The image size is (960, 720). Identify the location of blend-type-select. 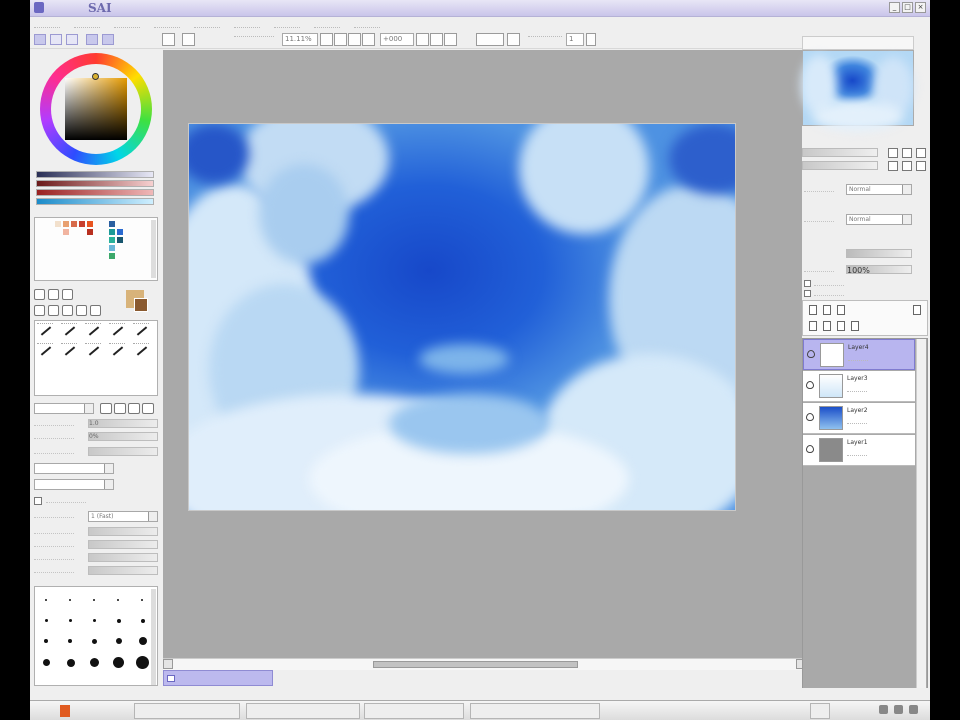
(64, 408).